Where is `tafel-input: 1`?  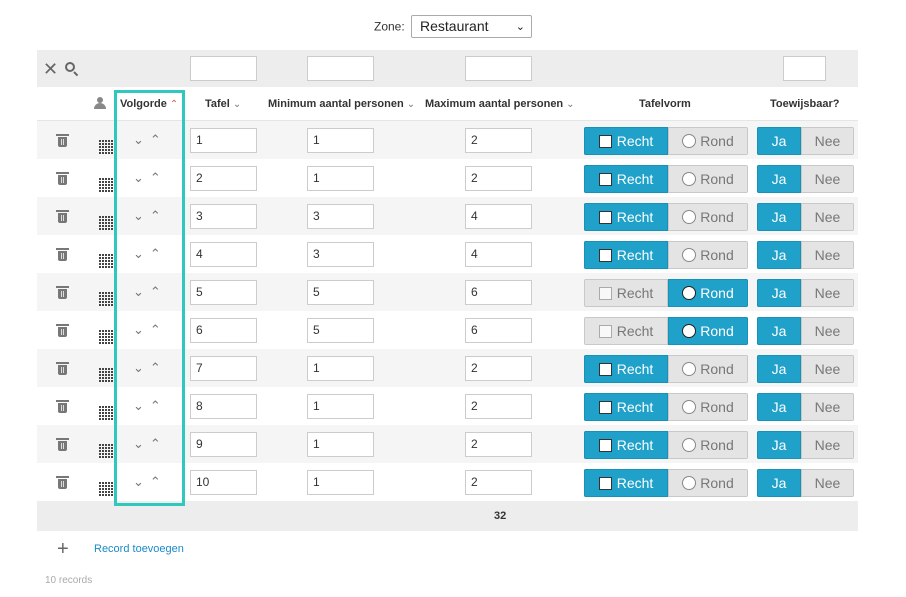
tafel-input: 1 is located at coordinates (223, 140).